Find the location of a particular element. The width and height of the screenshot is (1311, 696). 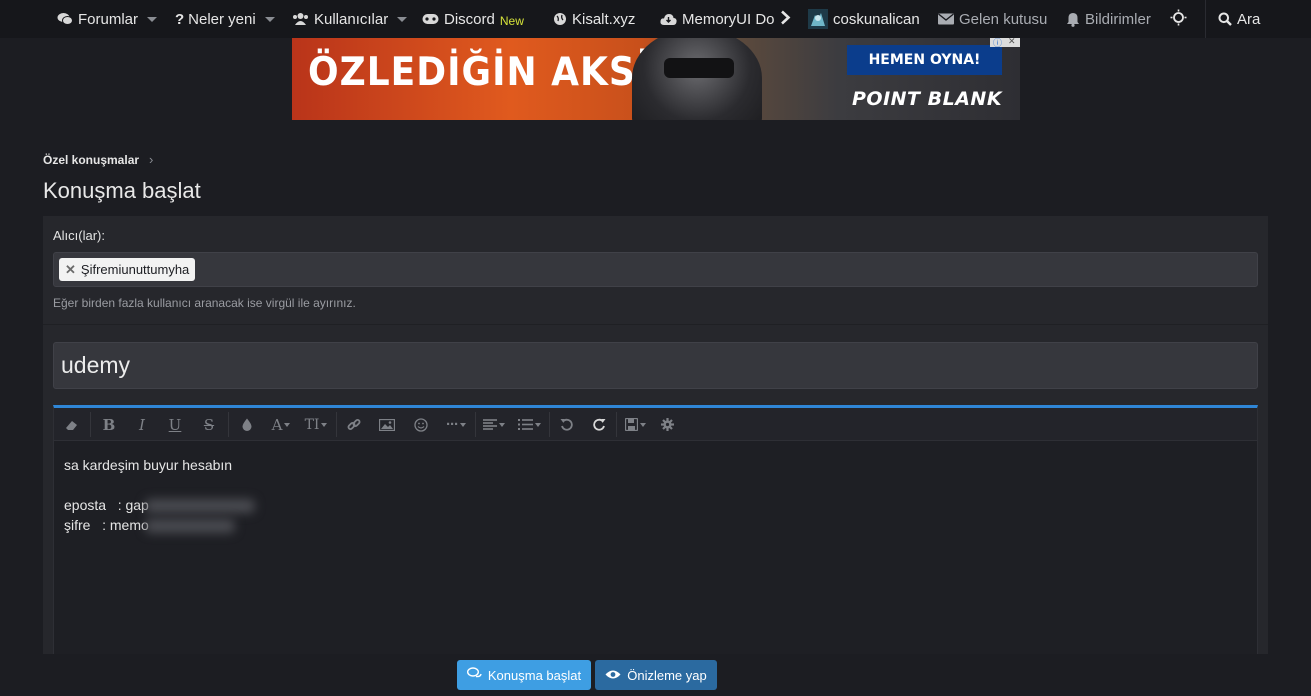

nav-memoryui: MemoryUI Do is located at coordinates (718, 19).